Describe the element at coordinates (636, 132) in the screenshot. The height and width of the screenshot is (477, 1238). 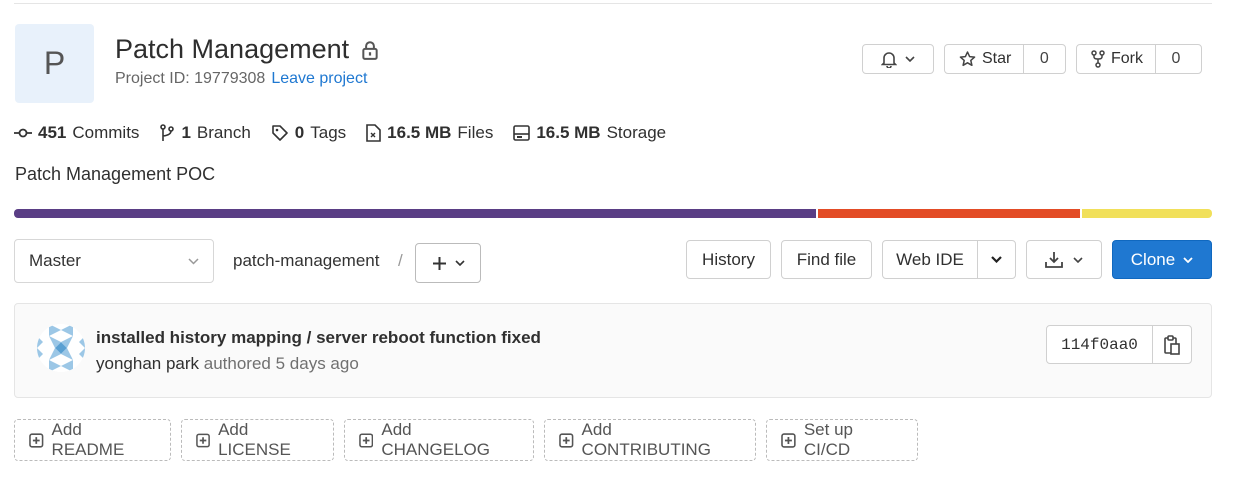
I see `stat-label: Storage` at that location.